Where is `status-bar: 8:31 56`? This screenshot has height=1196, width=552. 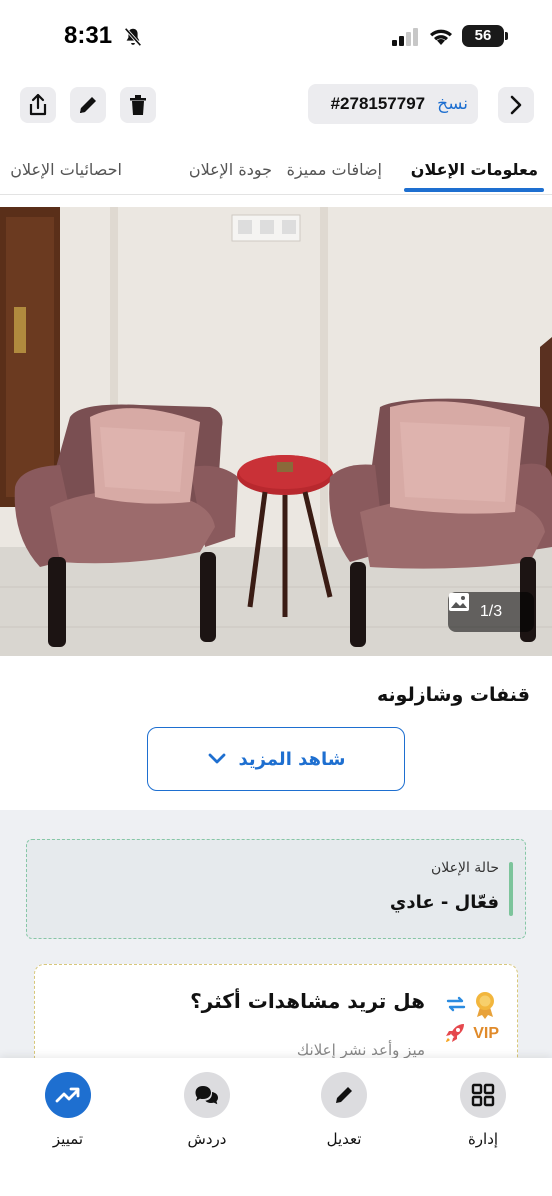
status-bar: 8:31 56 is located at coordinates (276, 35).